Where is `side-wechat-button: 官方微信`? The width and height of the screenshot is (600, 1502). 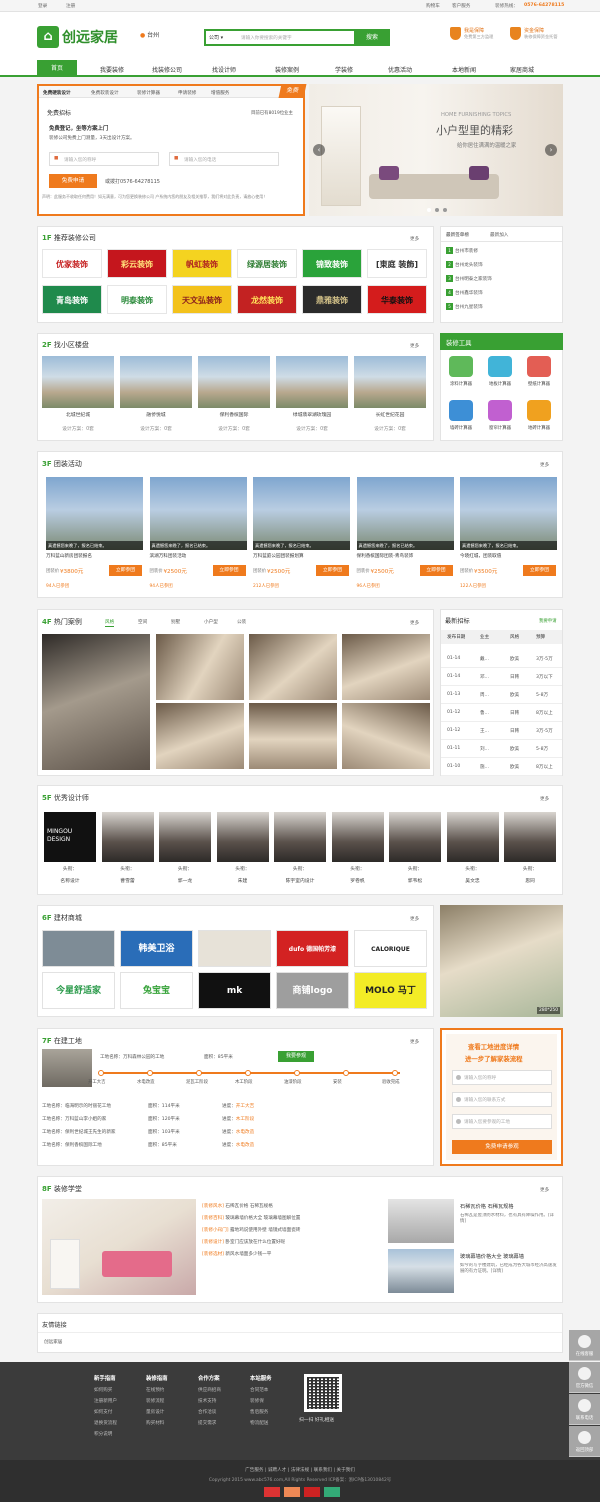 side-wechat-button: 官方微信 is located at coordinates (584, 1377).